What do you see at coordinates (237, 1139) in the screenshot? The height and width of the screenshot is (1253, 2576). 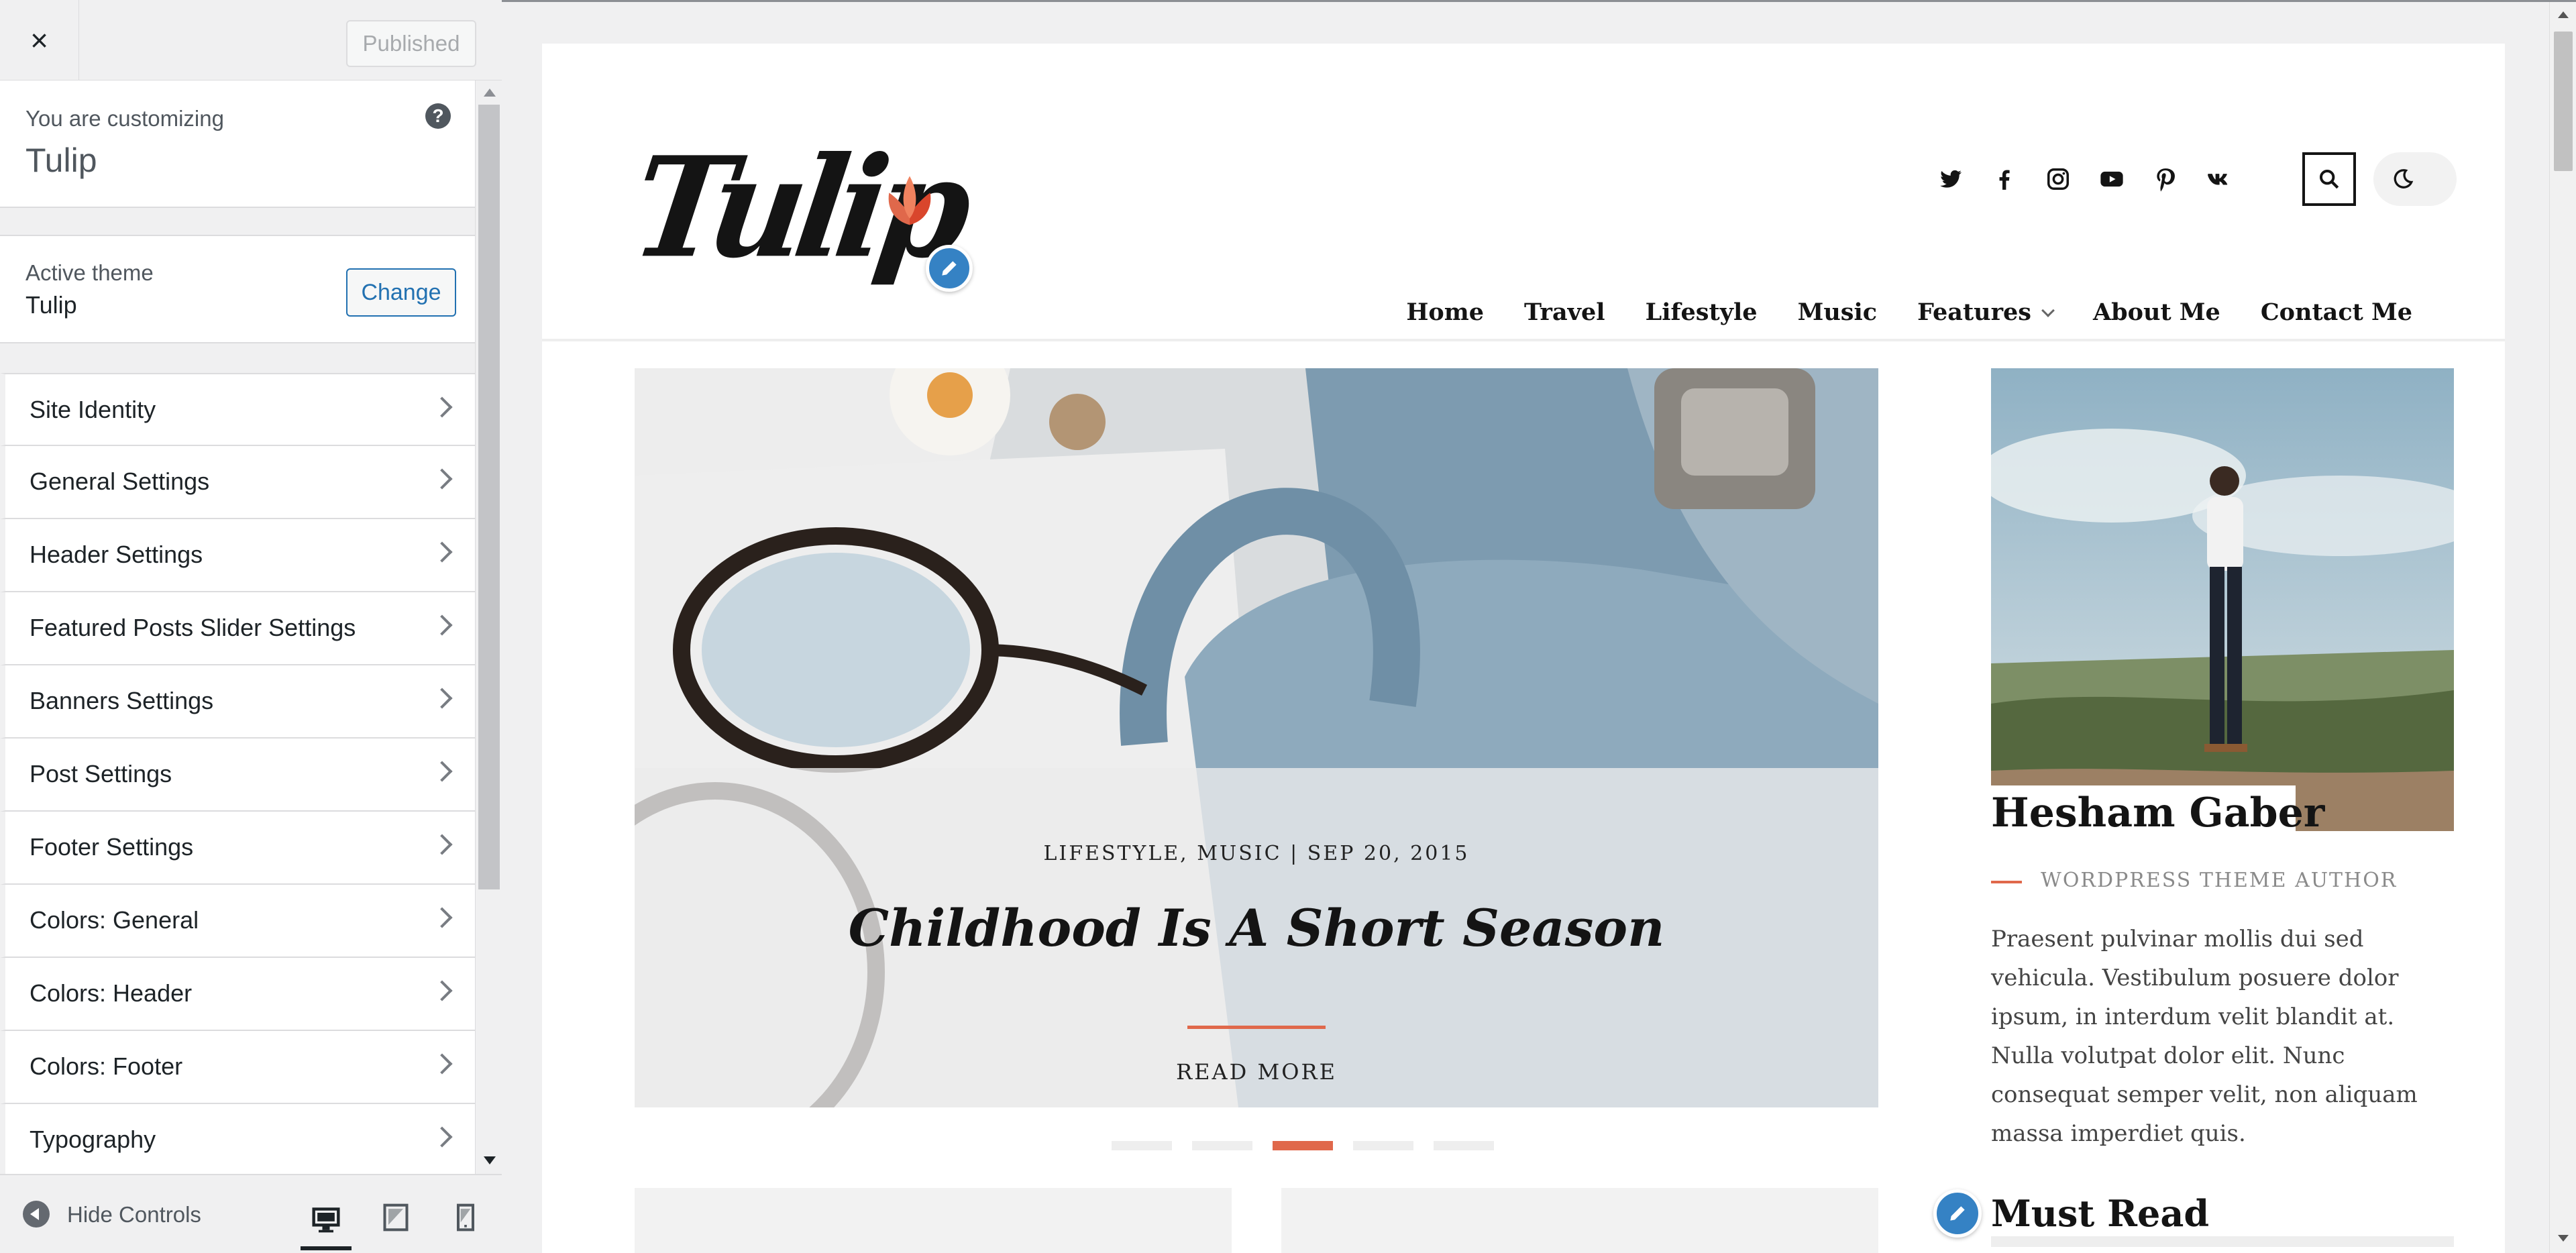 I see `section-typography: Typography` at bounding box center [237, 1139].